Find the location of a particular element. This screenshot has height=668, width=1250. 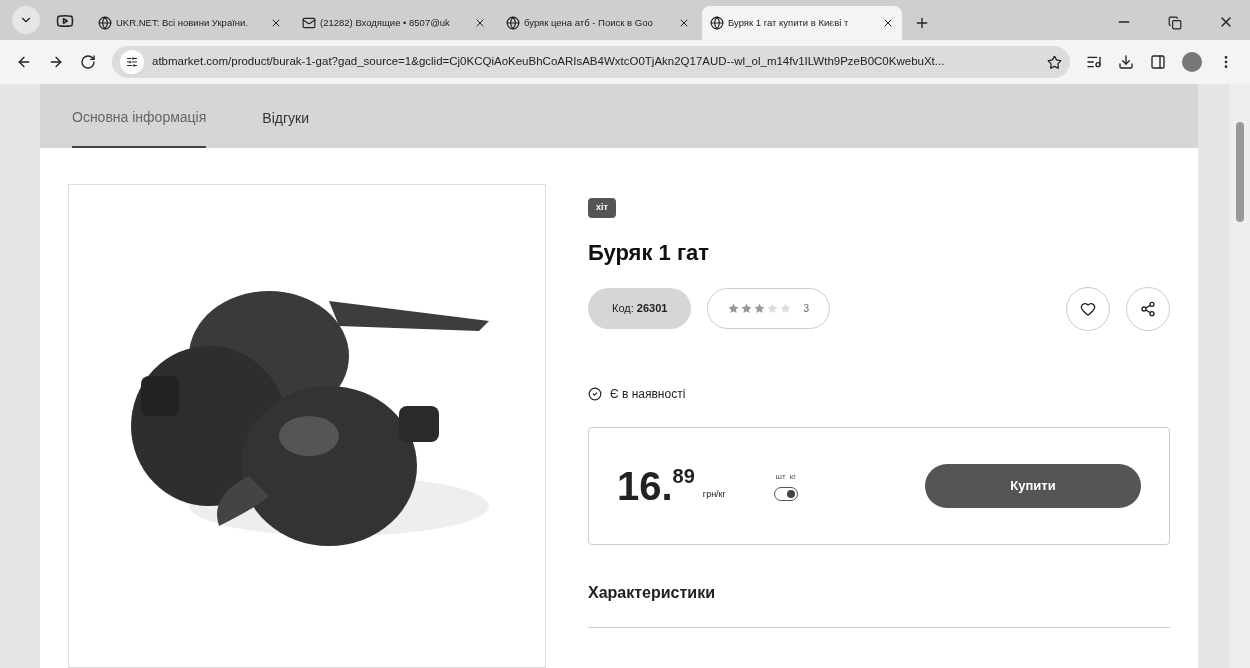

back-icon is located at coordinates (24, 62).